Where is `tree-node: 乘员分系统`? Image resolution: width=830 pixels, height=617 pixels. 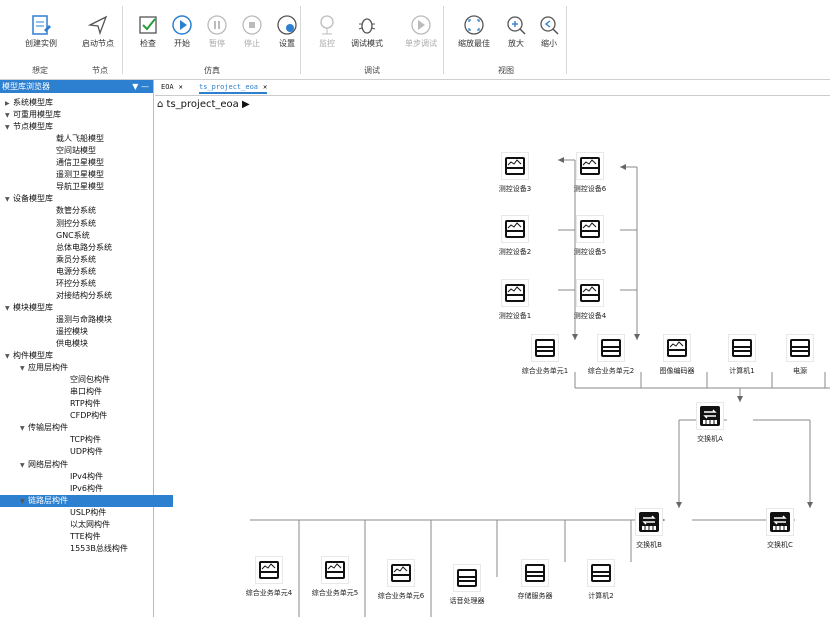
tree-node: 乘员分系统 is located at coordinates (76, 260).